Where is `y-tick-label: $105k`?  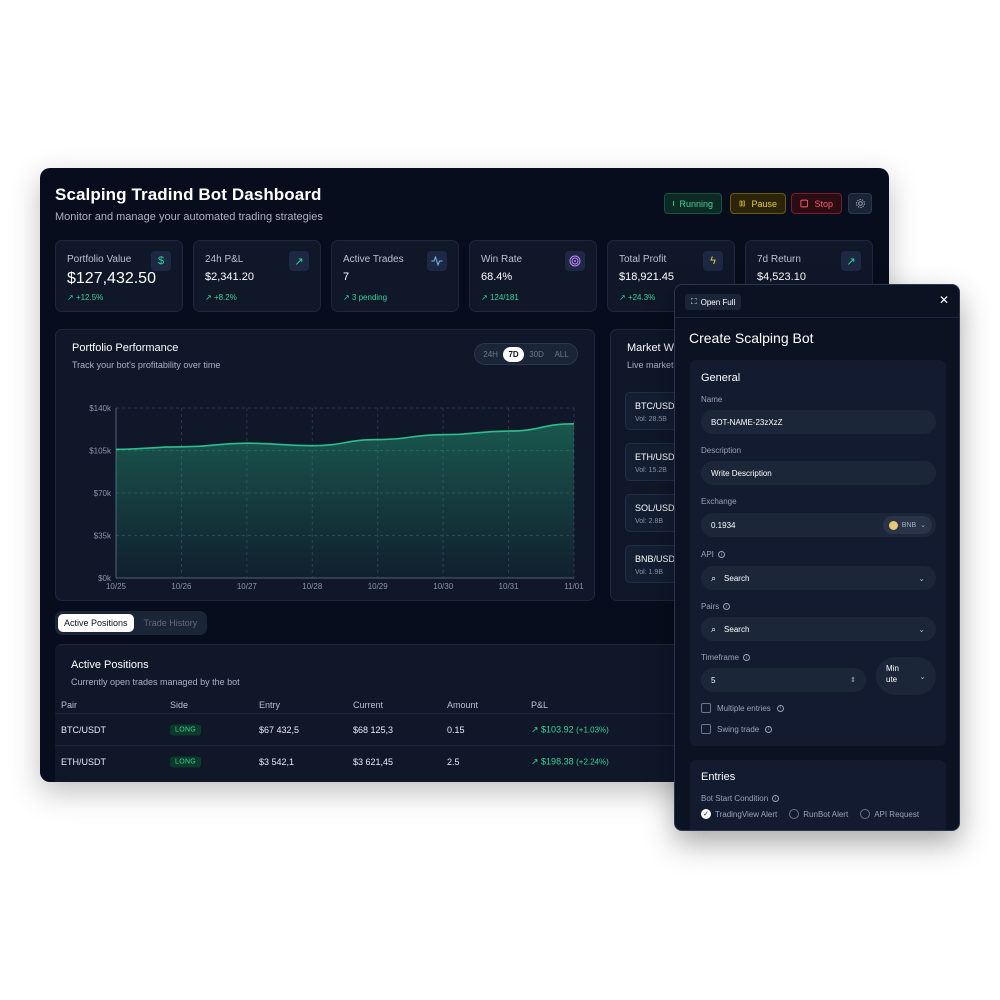
y-tick-label: $105k is located at coordinates (100, 451).